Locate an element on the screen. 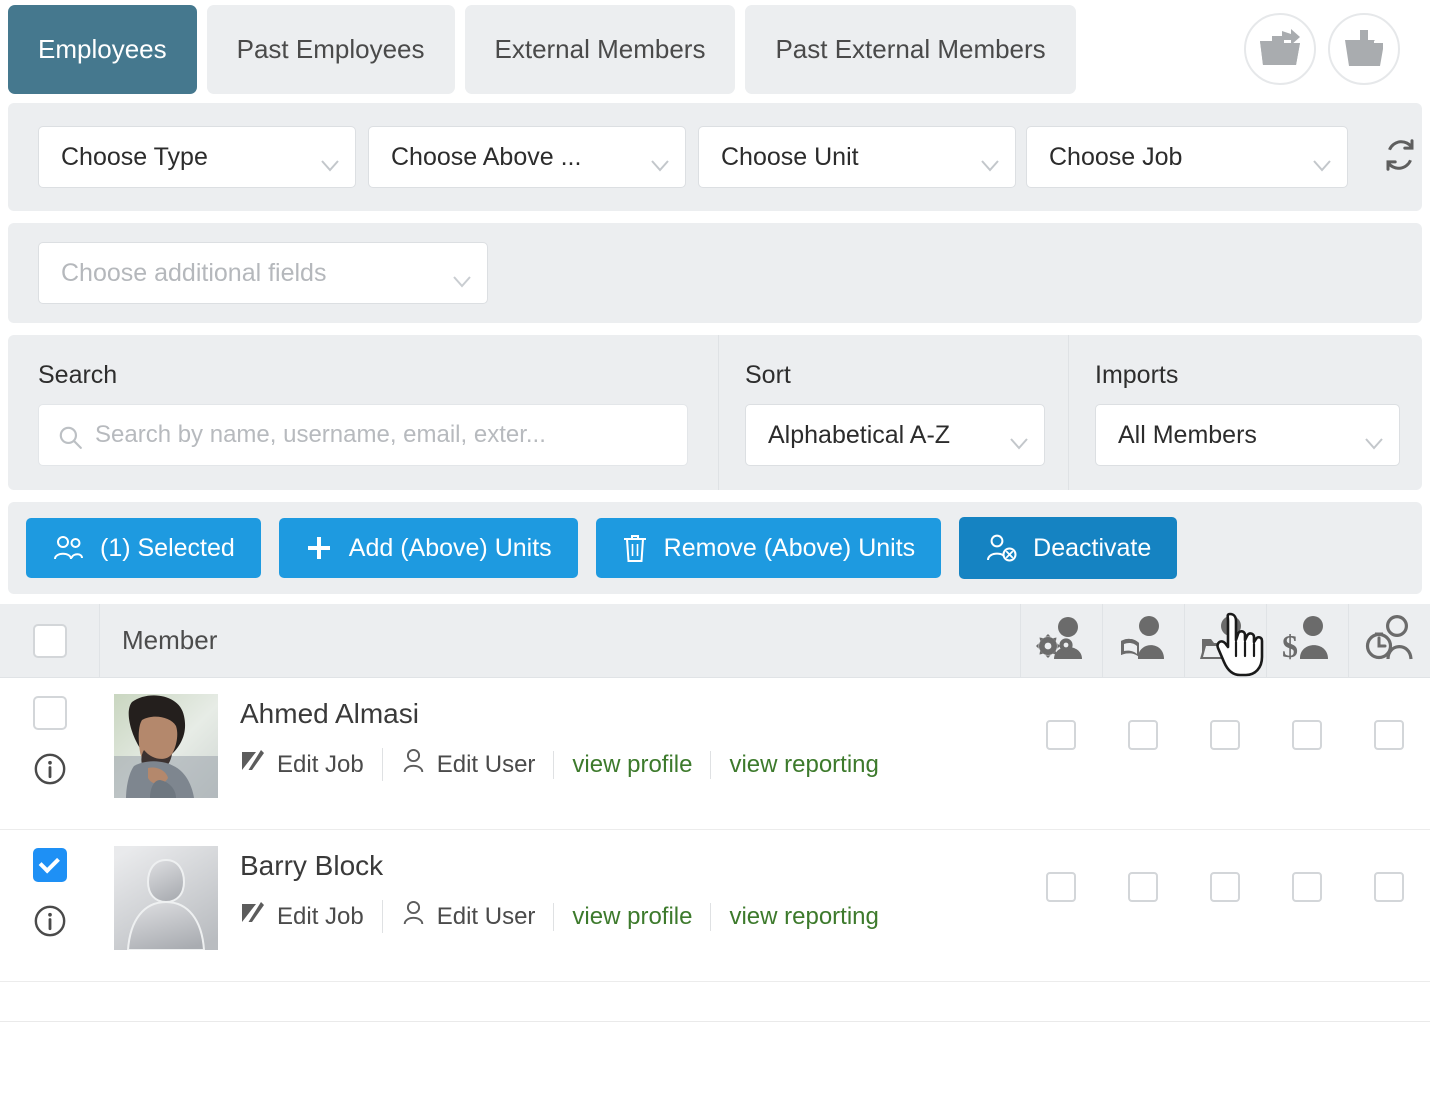 The image size is (1430, 1096). search-field-wrapper is located at coordinates (363, 435).